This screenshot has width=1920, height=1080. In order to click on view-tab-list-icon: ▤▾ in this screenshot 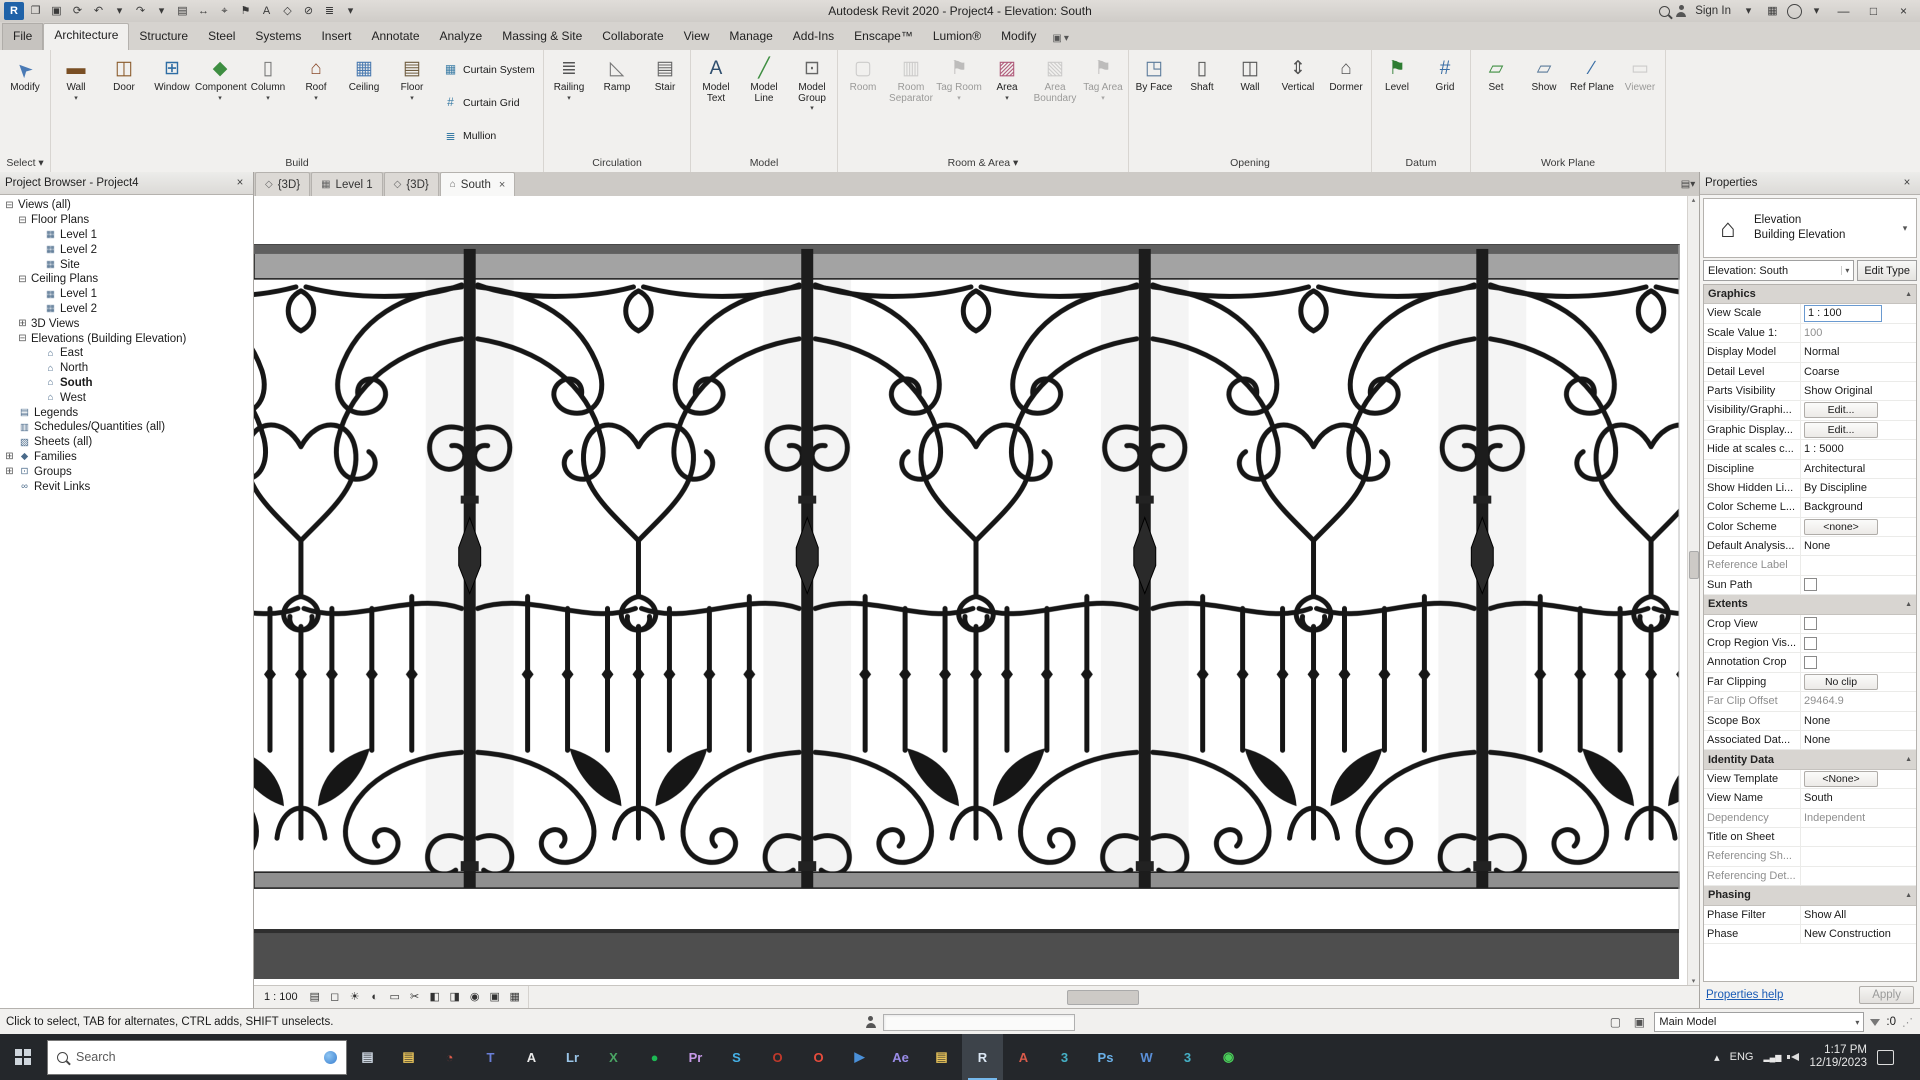, I will do `click(1688, 184)`.